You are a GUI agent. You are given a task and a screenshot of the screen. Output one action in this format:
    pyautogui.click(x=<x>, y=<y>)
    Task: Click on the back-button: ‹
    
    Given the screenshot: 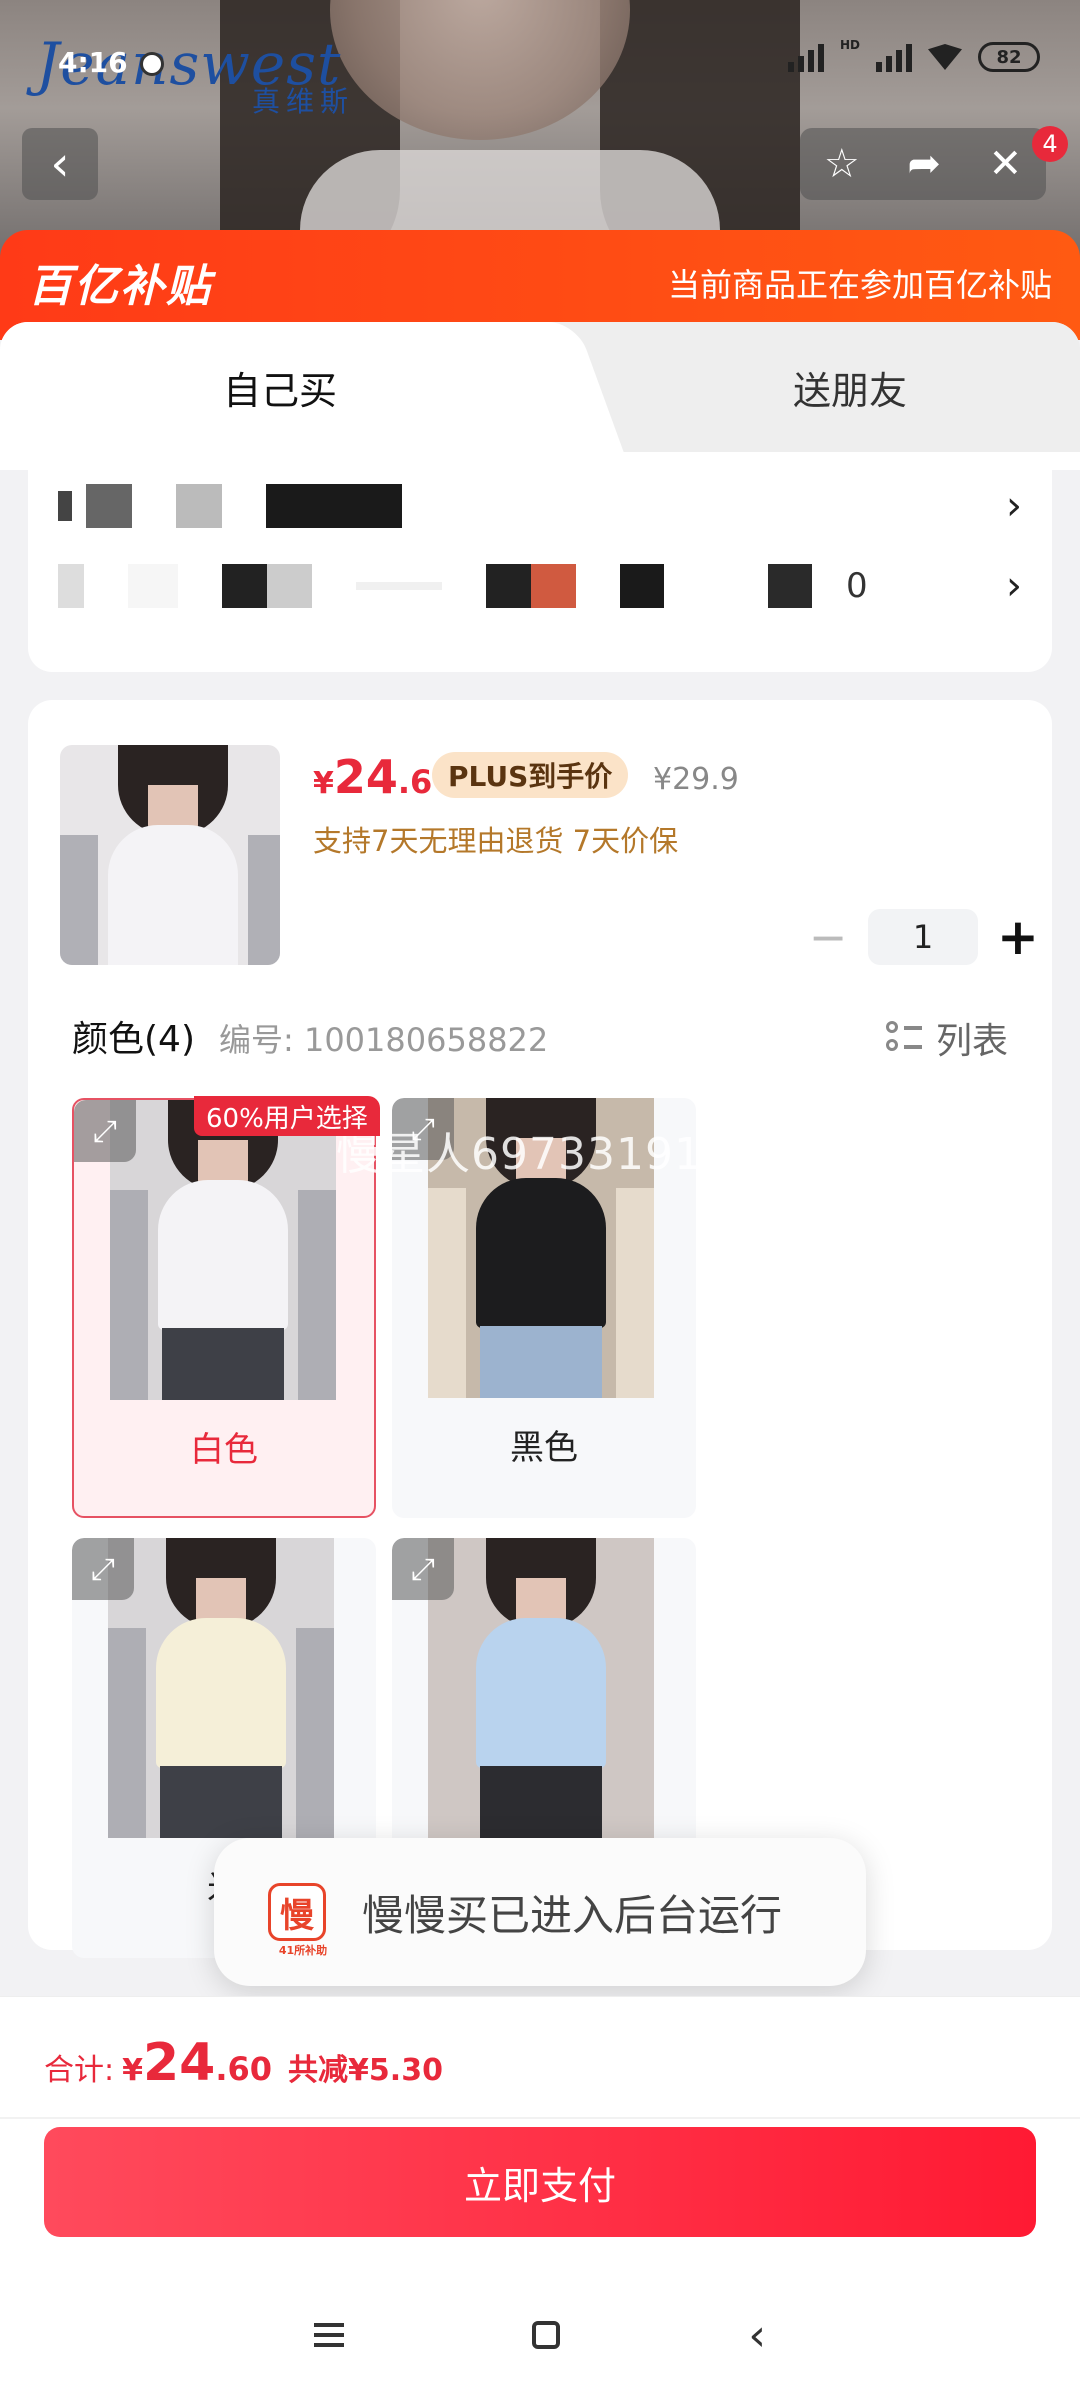 What is the action you would take?
    pyautogui.click(x=60, y=164)
    